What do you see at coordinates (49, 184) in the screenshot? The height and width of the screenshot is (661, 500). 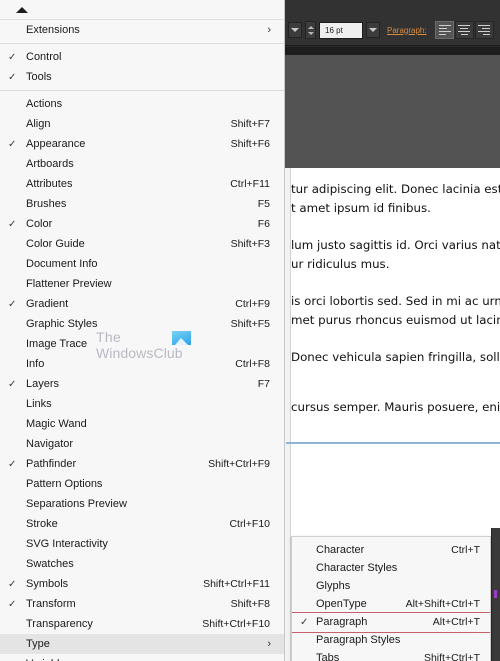 I see `menu-item-label: Attributes` at bounding box center [49, 184].